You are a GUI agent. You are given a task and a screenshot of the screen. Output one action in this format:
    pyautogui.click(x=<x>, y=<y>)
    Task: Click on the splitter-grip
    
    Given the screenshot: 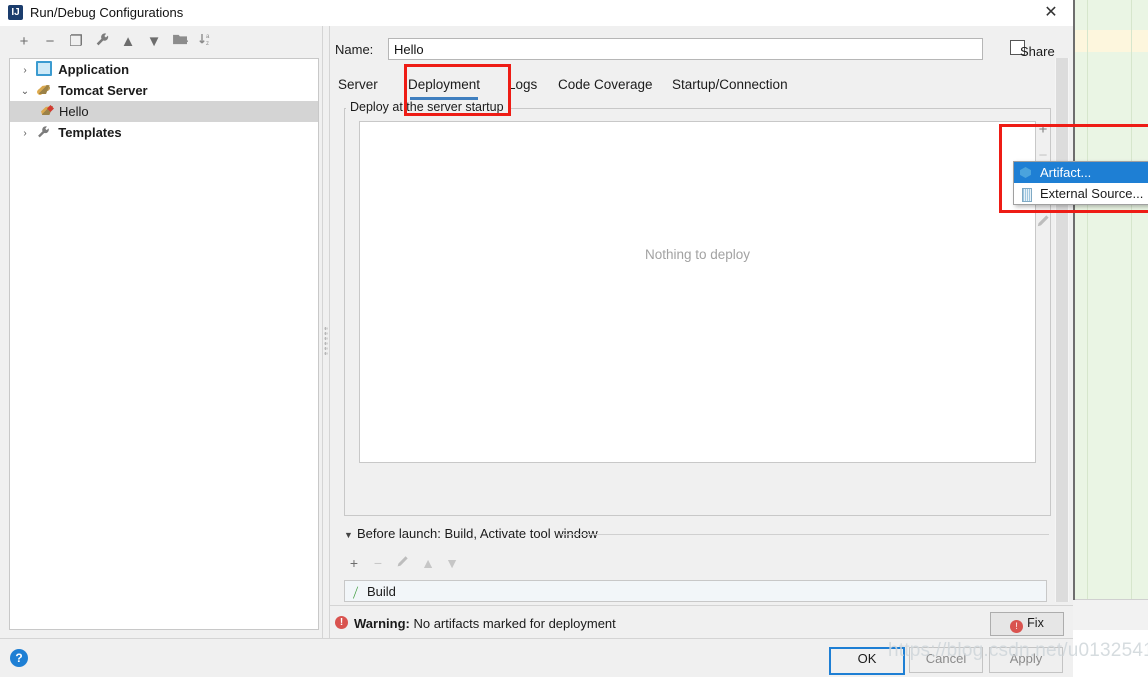 What is the action you would take?
    pyautogui.click(x=326, y=341)
    